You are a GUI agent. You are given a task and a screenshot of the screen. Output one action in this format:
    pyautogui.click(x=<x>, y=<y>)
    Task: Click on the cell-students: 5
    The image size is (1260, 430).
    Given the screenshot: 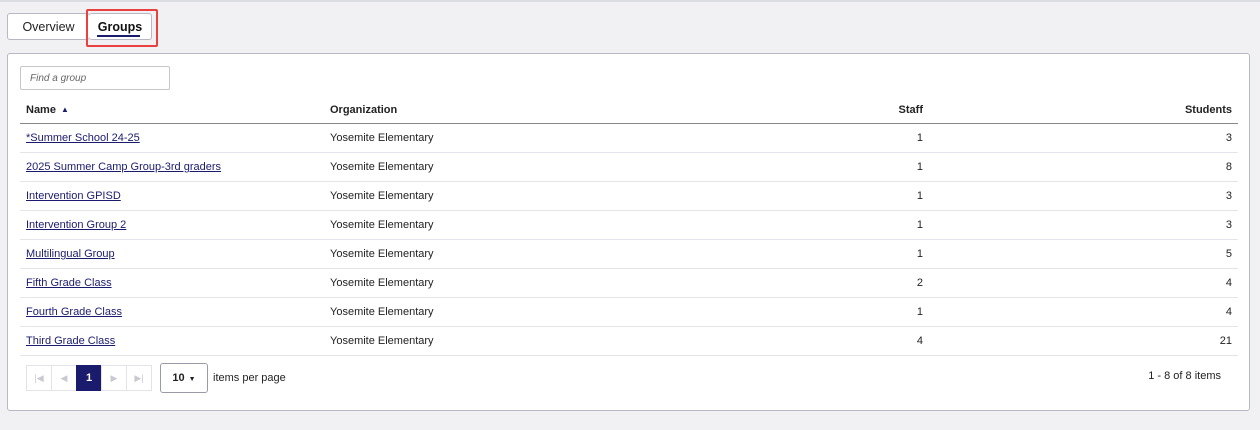 What is the action you would take?
    pyautogui.click(x=1083, y=254)
    